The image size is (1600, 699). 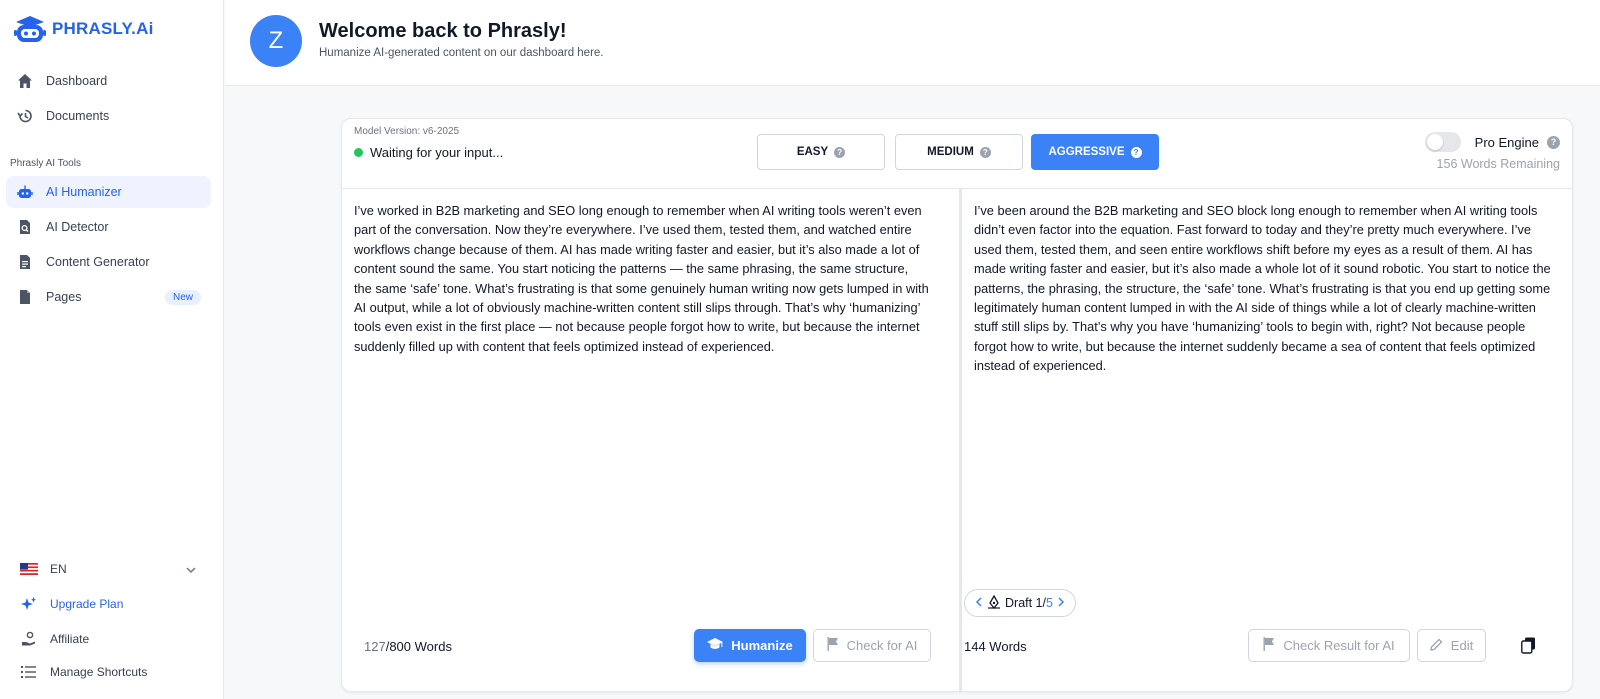 I want to click on tools-section-label: Phrasly AI Tools, so click(x=45, y=163).